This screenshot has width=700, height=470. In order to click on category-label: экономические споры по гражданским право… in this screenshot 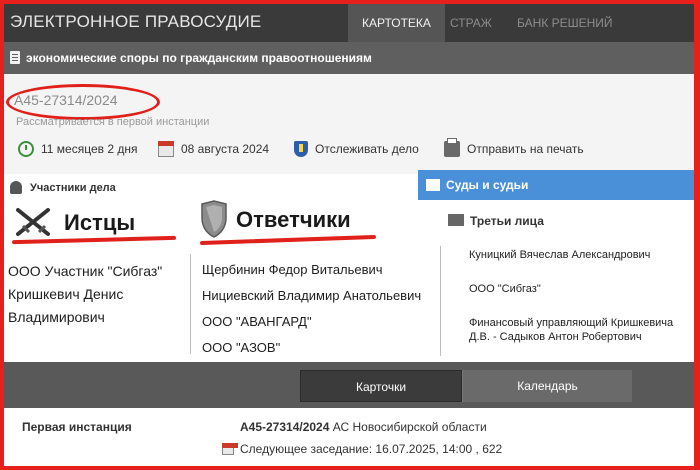, I will do `click(199, 58)`.